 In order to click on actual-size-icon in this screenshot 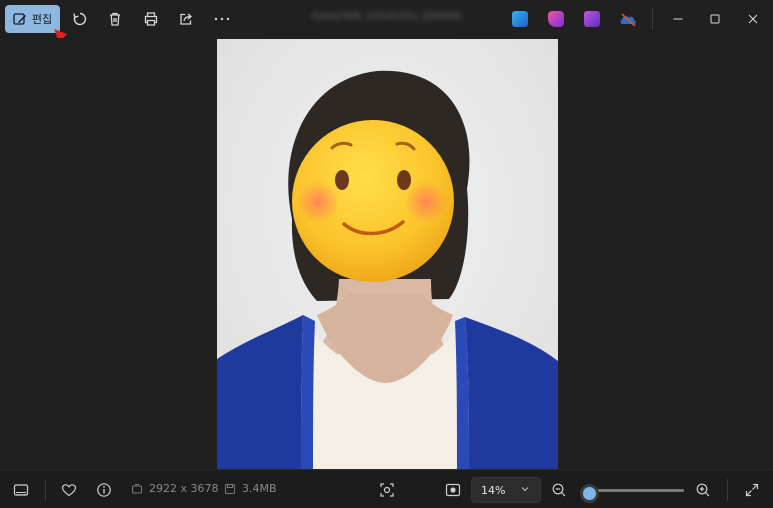, I will do `click(453, 490)`.